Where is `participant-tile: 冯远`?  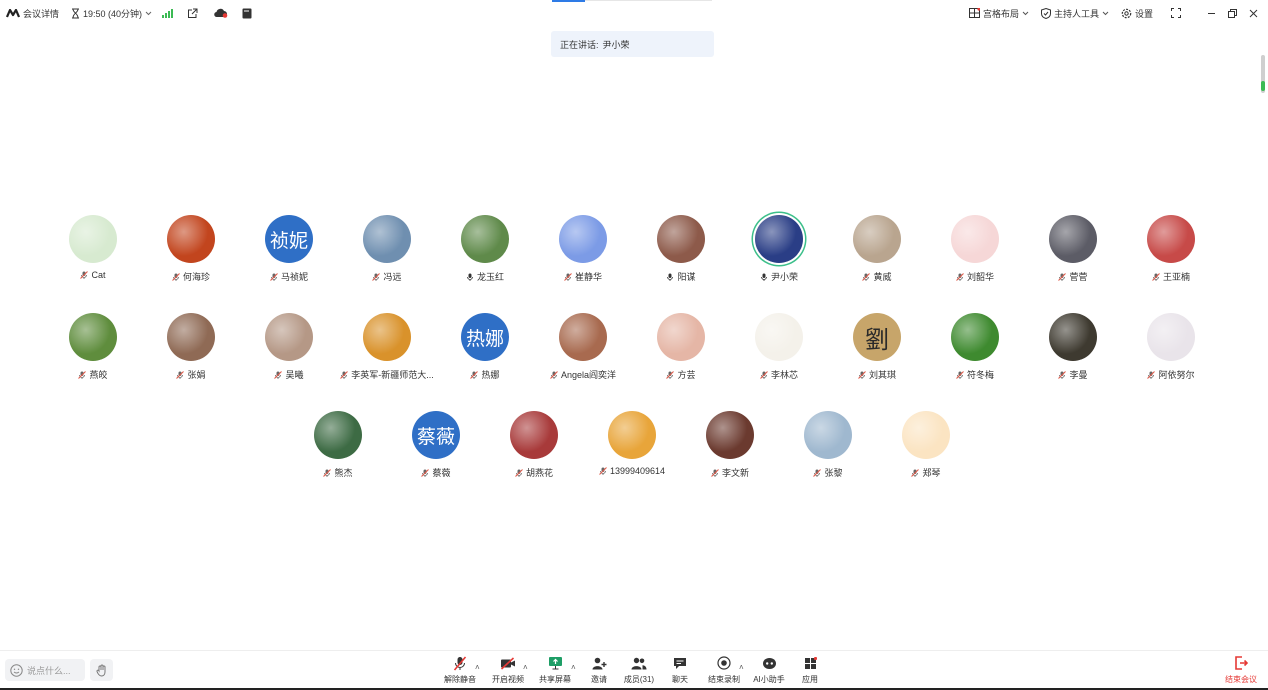
participant-tile: 冯远 is located at coordinates (387, 251).